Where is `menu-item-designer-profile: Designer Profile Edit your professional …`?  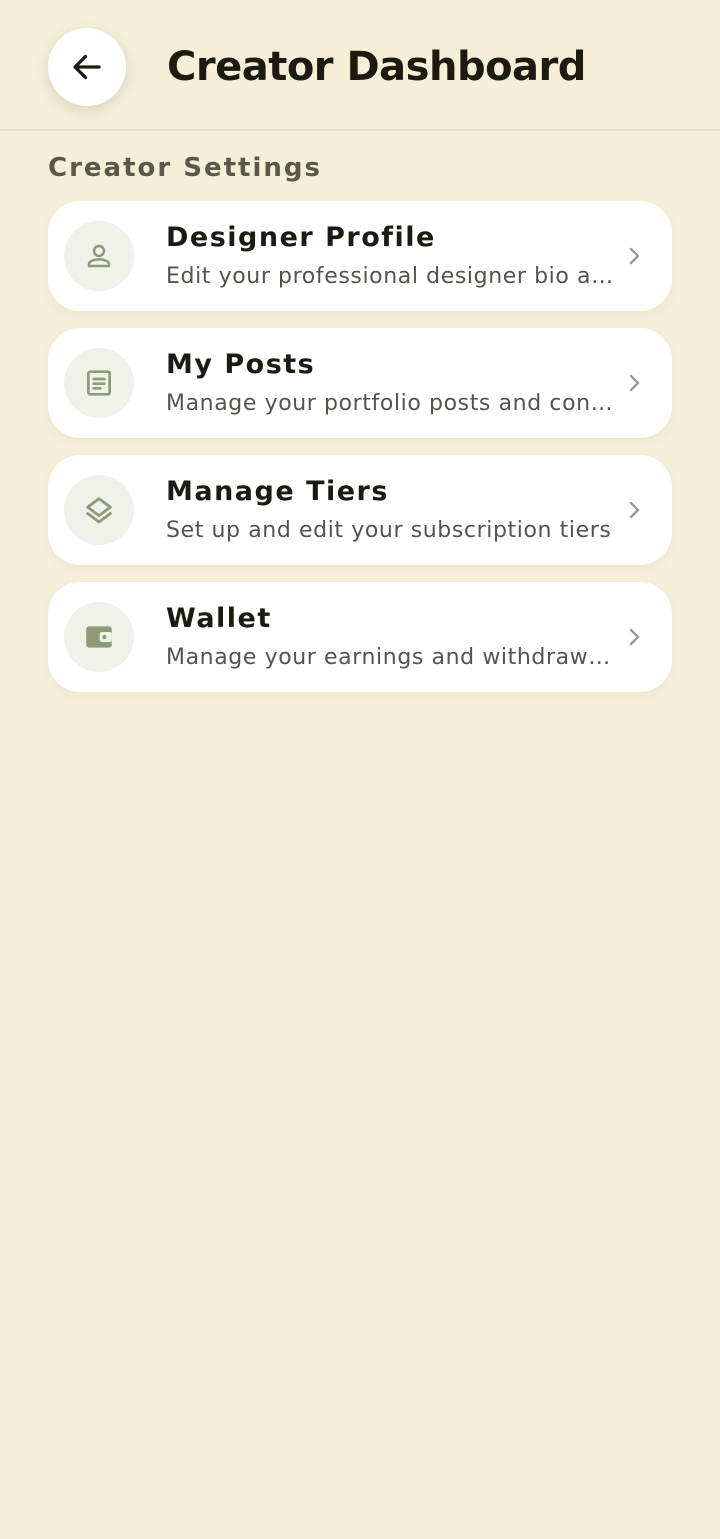 menu-item-designer-profile: Designer Profile Edit your professional … is located at coordinates (360, 256).